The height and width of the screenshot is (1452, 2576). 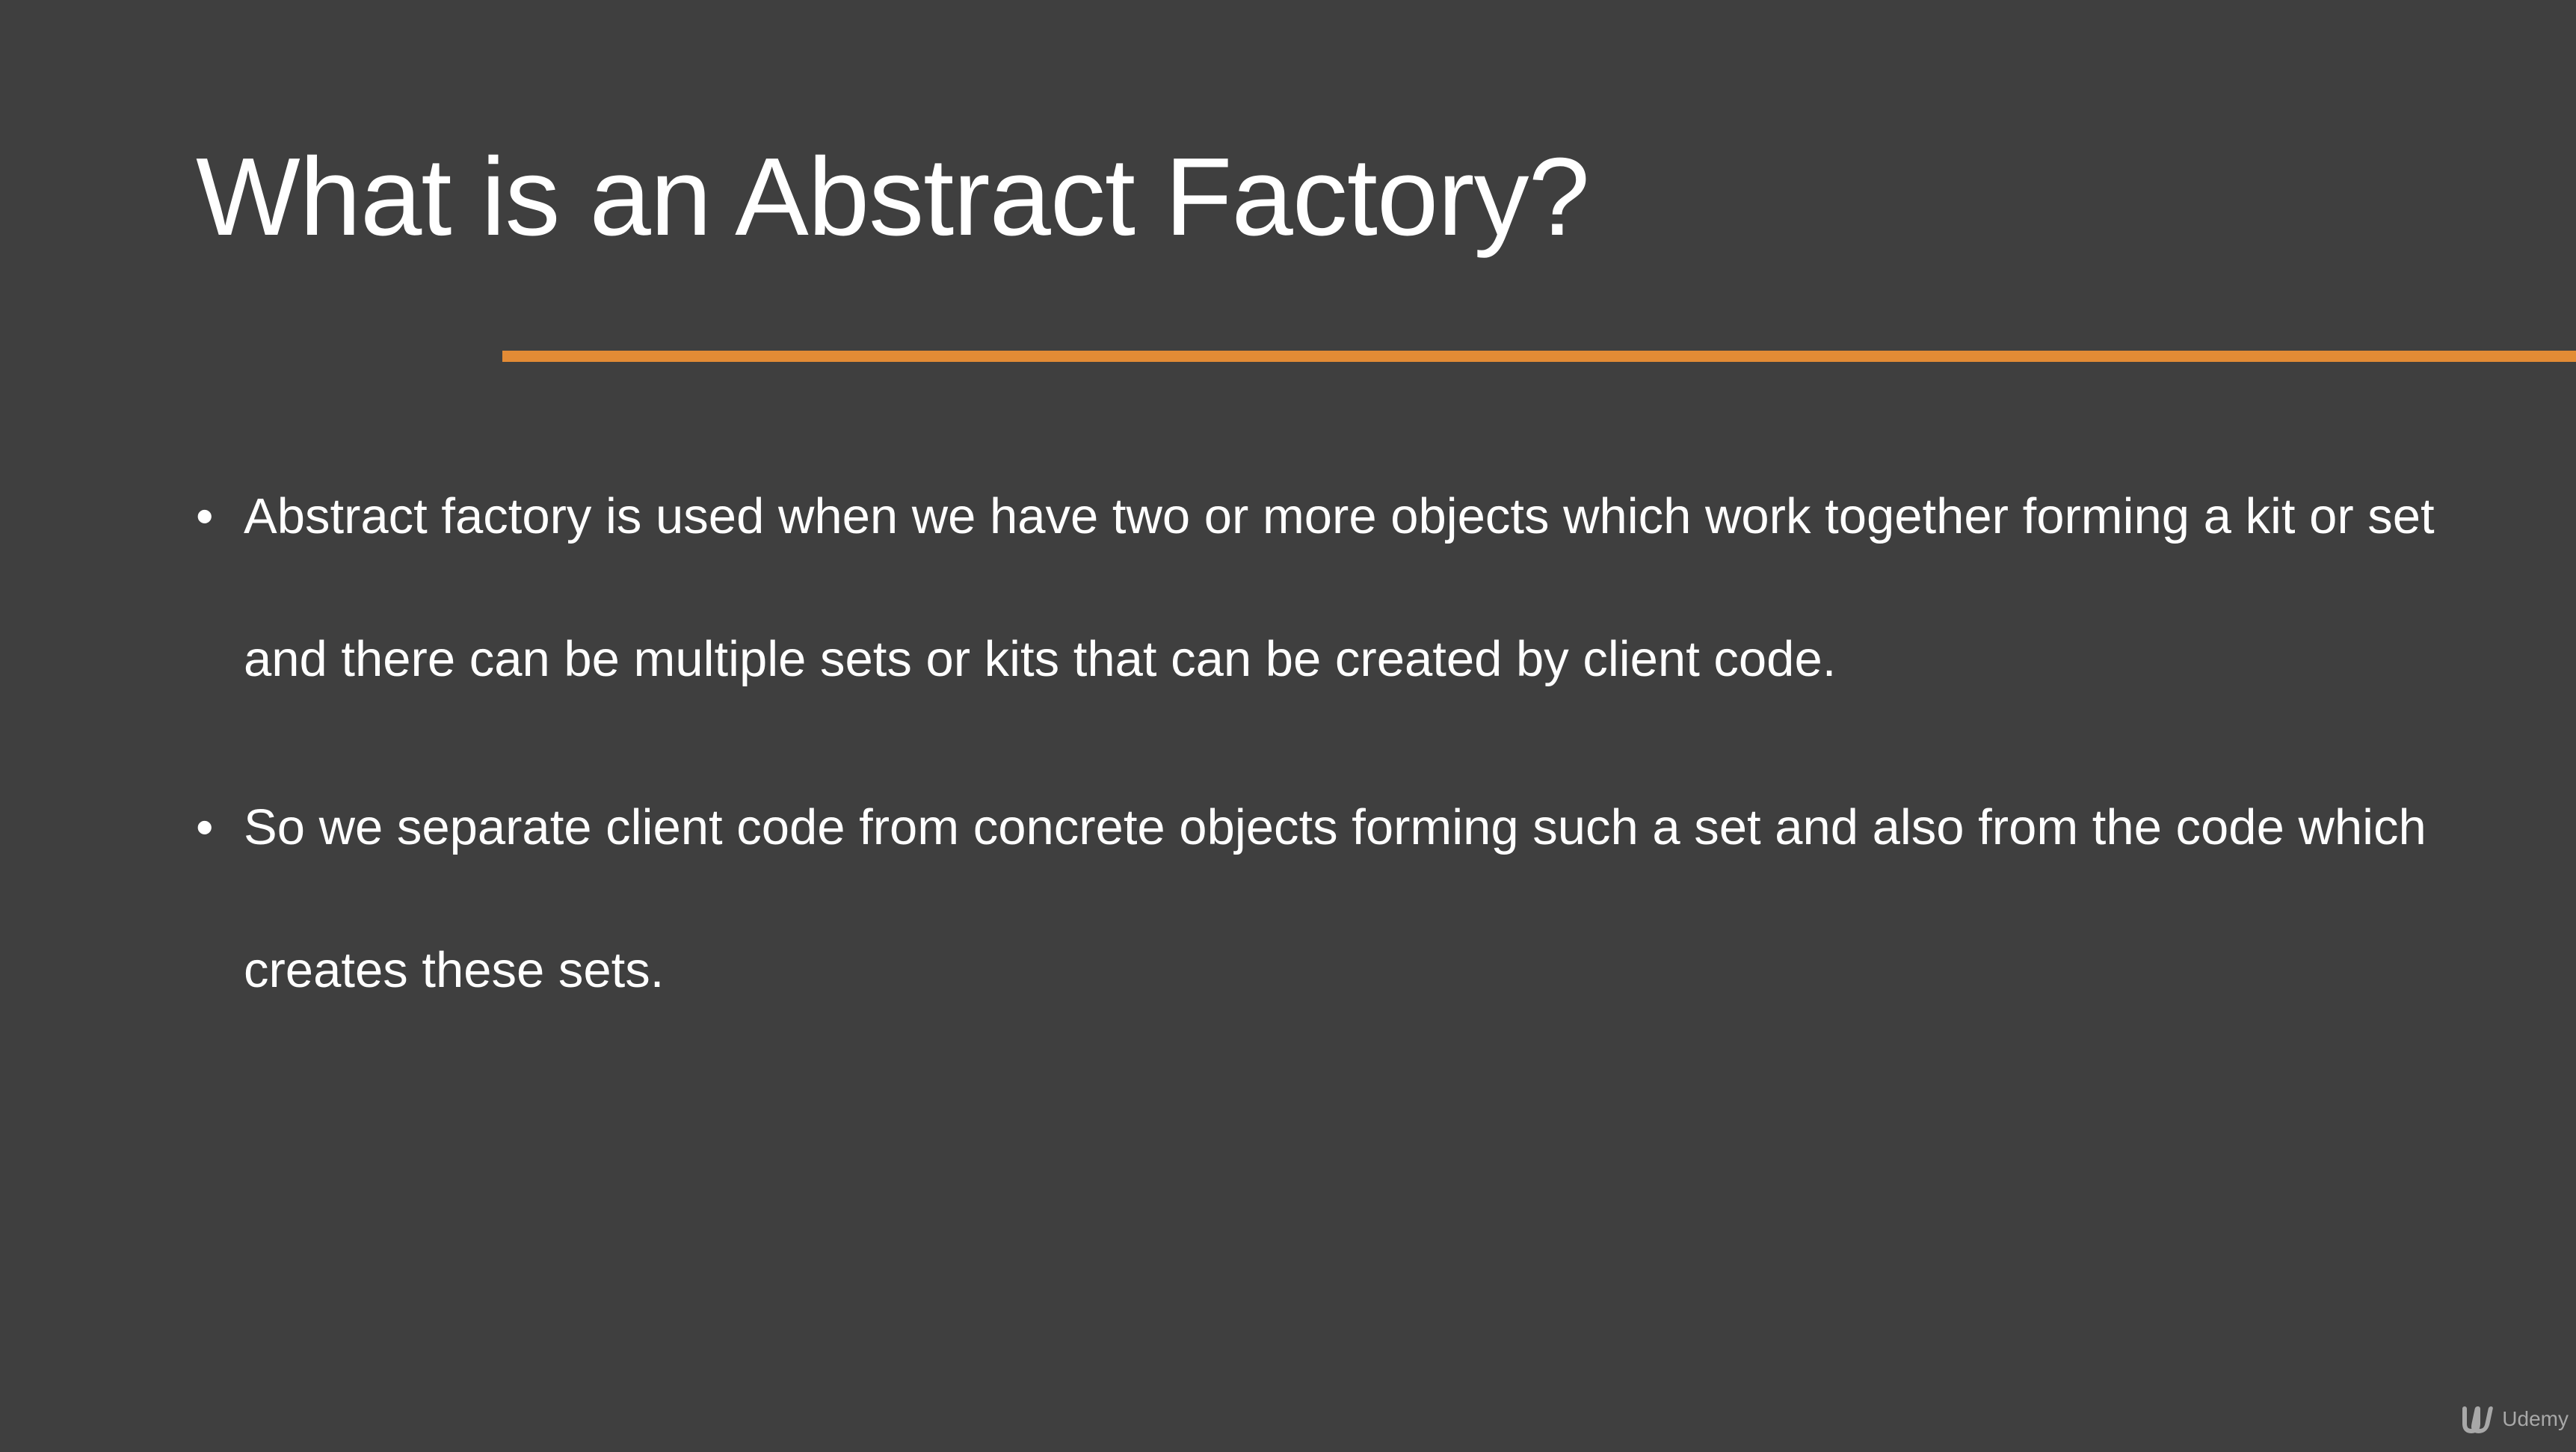 What do you see at coordinates (2478, 1420) in the screenshot?
I see `udemy-logo-icon` at bounding box center [2478, 1420].